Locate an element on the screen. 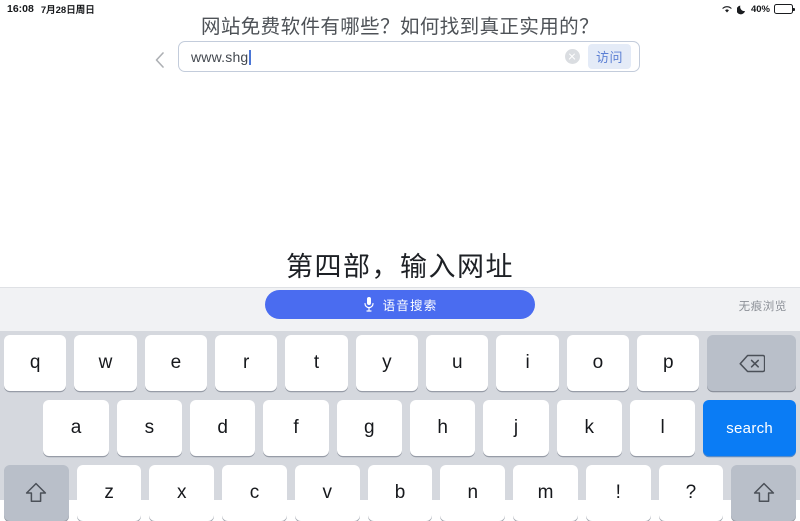  key-s: s is located at coordinates (149, 428).